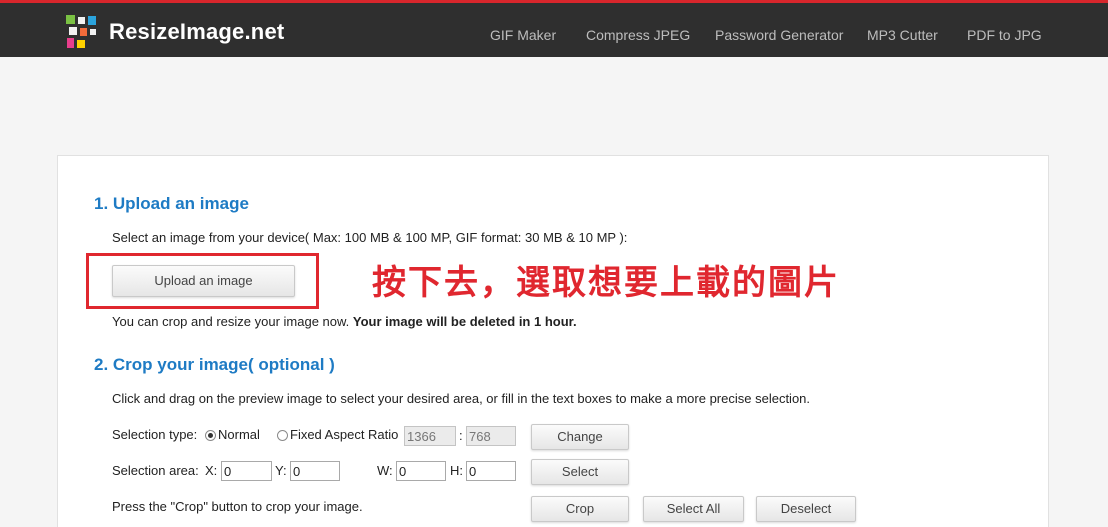 Image resolution: width=1108 pixels, height=527 pixels. I want to click on nav-pdf-to-jpg: PDF to JPG, so click(1004, 35).